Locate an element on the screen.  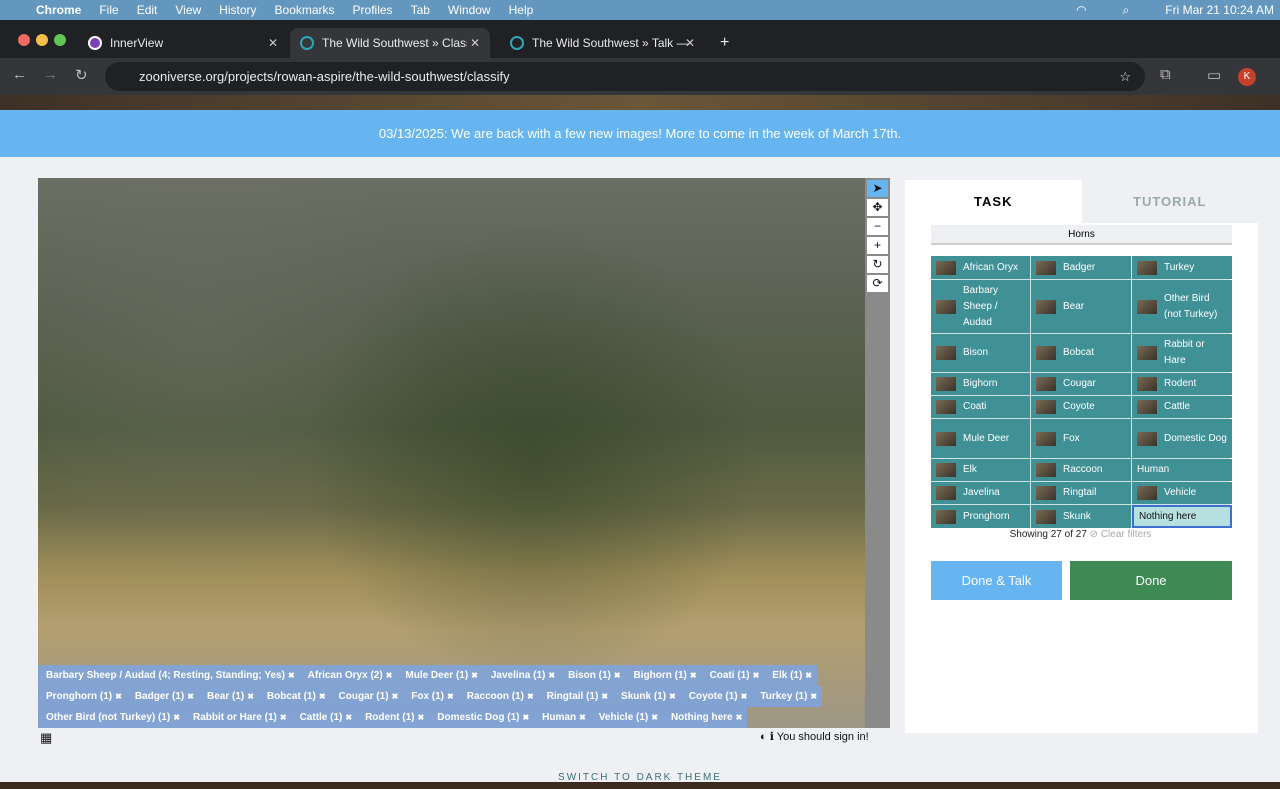
species-chip: Cattle (1) ✖ is located at coordinates (324, 717).